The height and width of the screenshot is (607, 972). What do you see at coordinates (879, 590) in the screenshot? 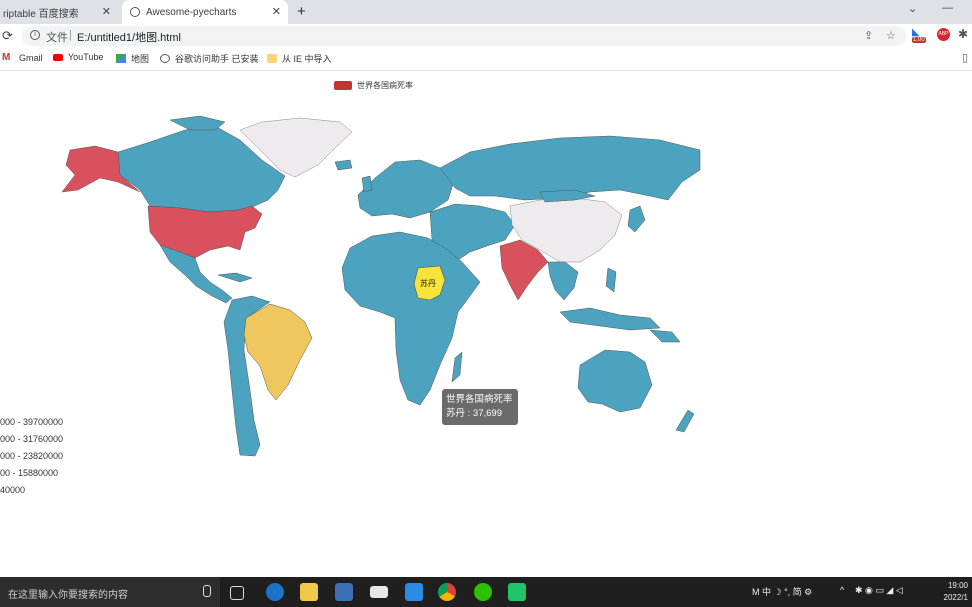
I see `tray-icons: ✱ ◉ ▭ ◢ ◁` at bounding box center [879, 590].